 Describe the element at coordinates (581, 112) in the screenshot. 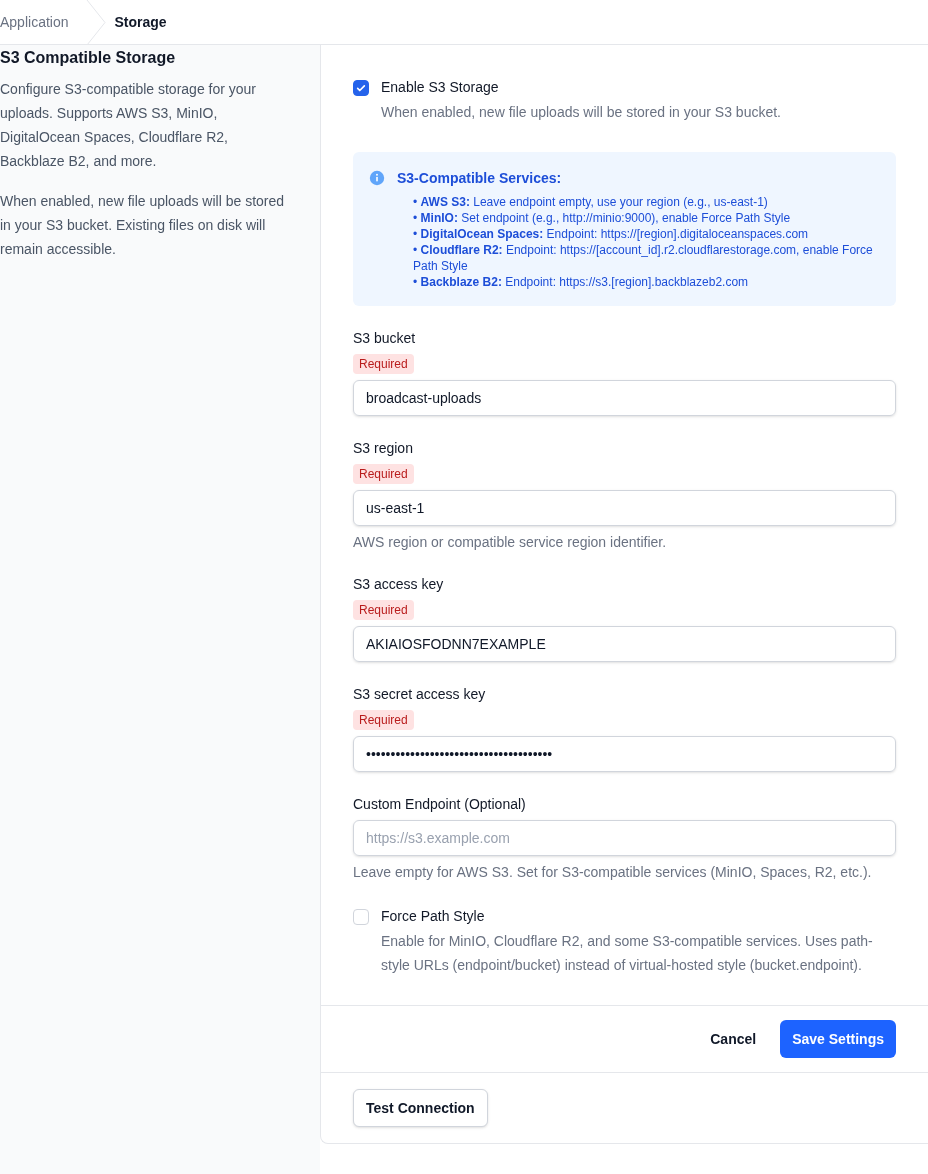

I see `checkbox-description: When enabled, new file uploads will be stored in your S3 bucket.` at that location.